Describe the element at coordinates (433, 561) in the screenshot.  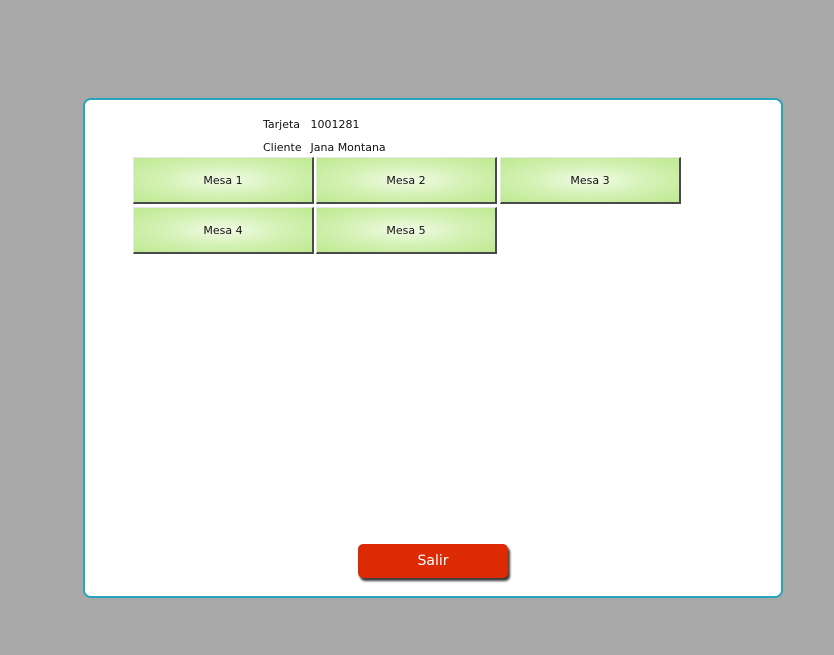
I see `exit-button: Salir` at that location.